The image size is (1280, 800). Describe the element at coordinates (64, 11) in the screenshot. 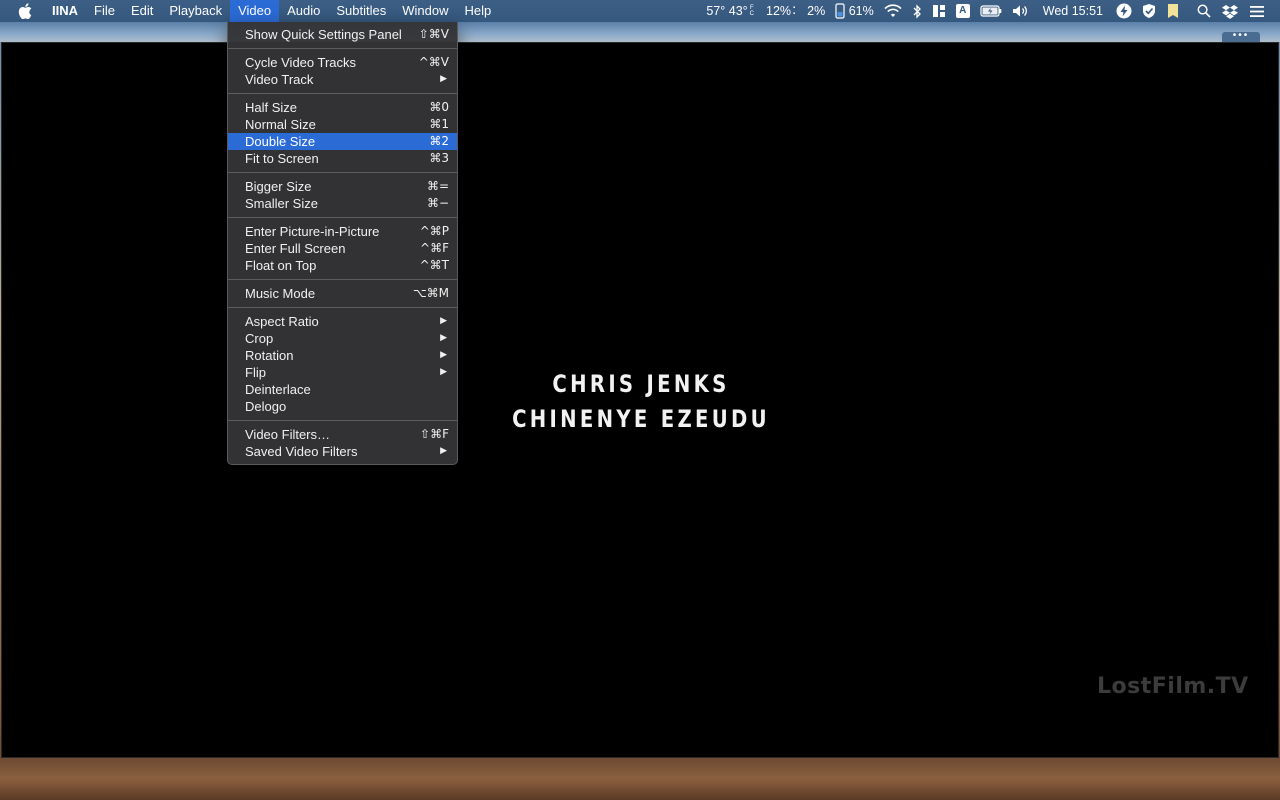

I see `menu-app-name: IINA` at that location.